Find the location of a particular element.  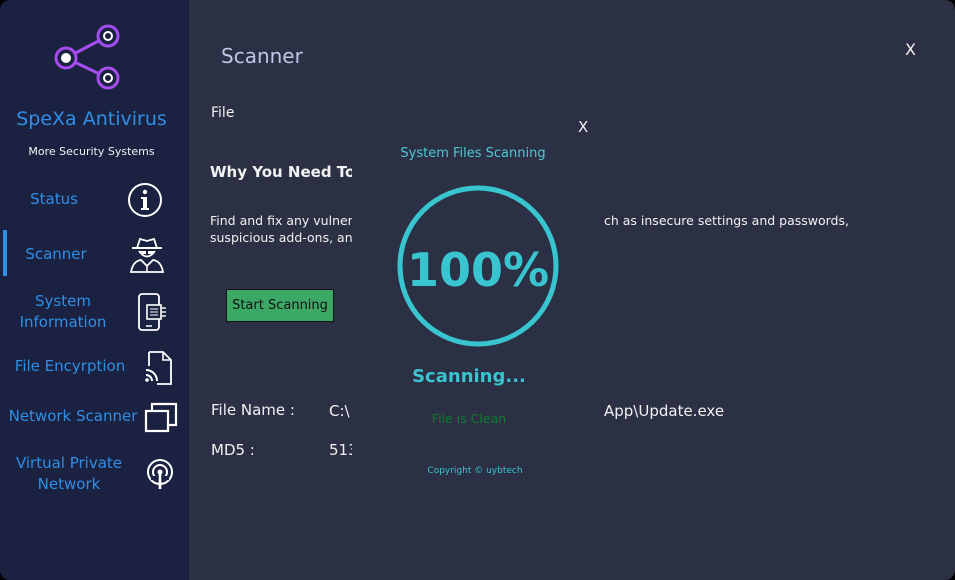

sidebar-item-network-scanner: Network Scanner is located at coordinates (94, 417).